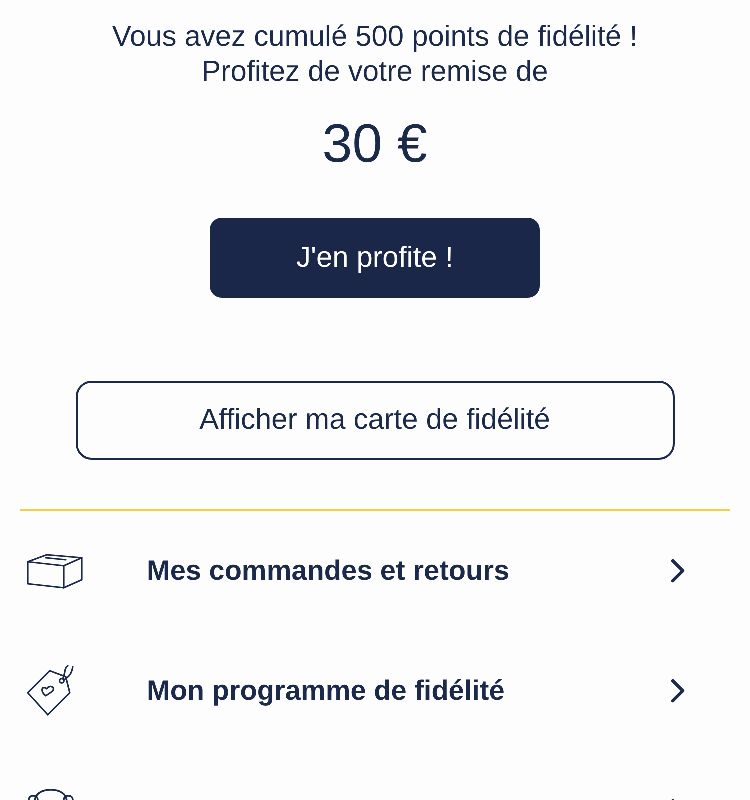  What do you see at coordinates (375, 420) in the screenshot?
I see `loyalty-card-button: Afficher ma carte de fidélité` at bounding box center [375, 420].